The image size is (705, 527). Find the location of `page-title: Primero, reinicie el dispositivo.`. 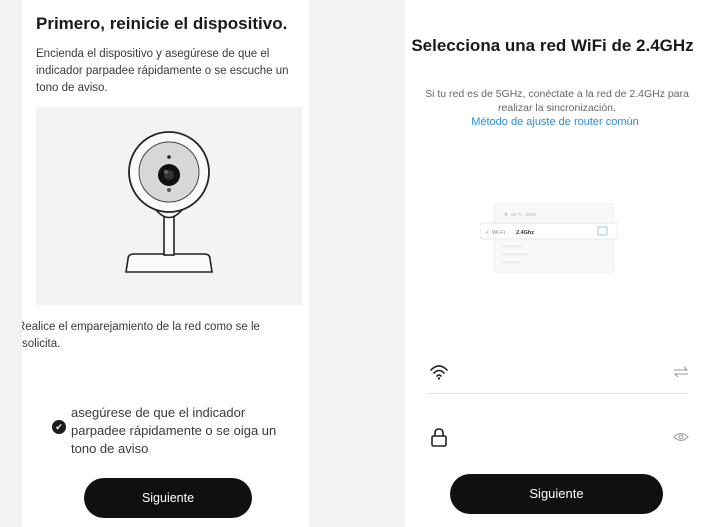

page-title: Primero, reinicie el dispositivo. is located at coordinates (162, 23).